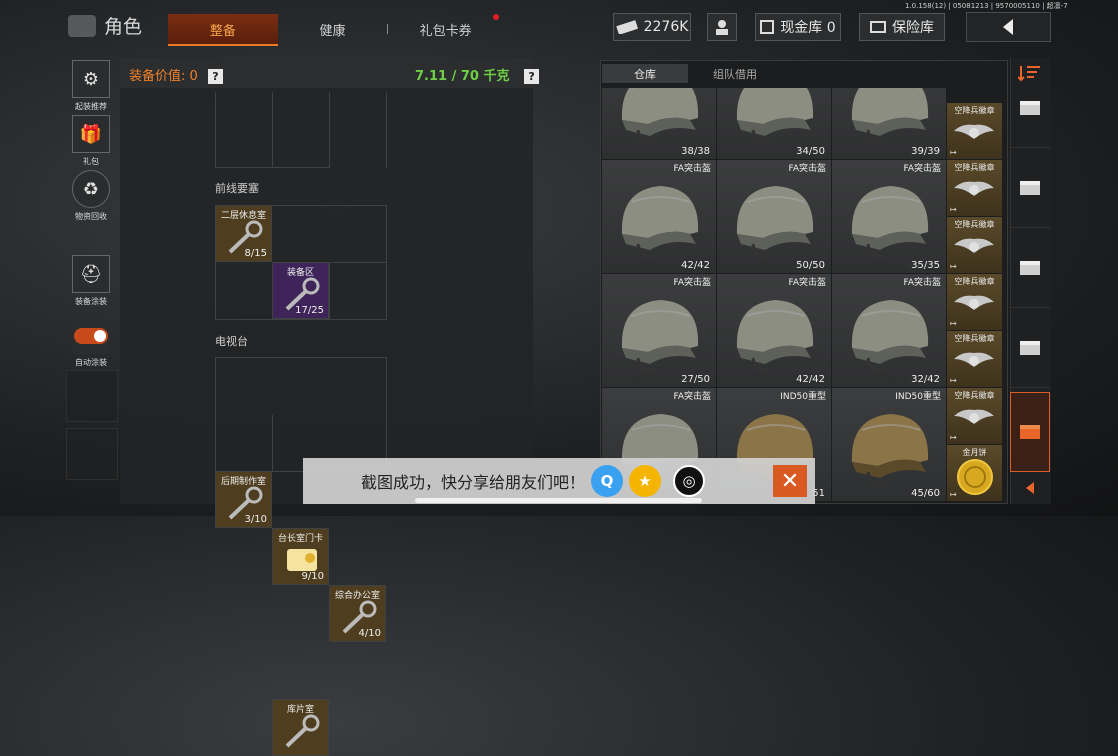 This screenshot has height=756, width=1118. I want to click on item-count: 32/42, so click(925, 379).